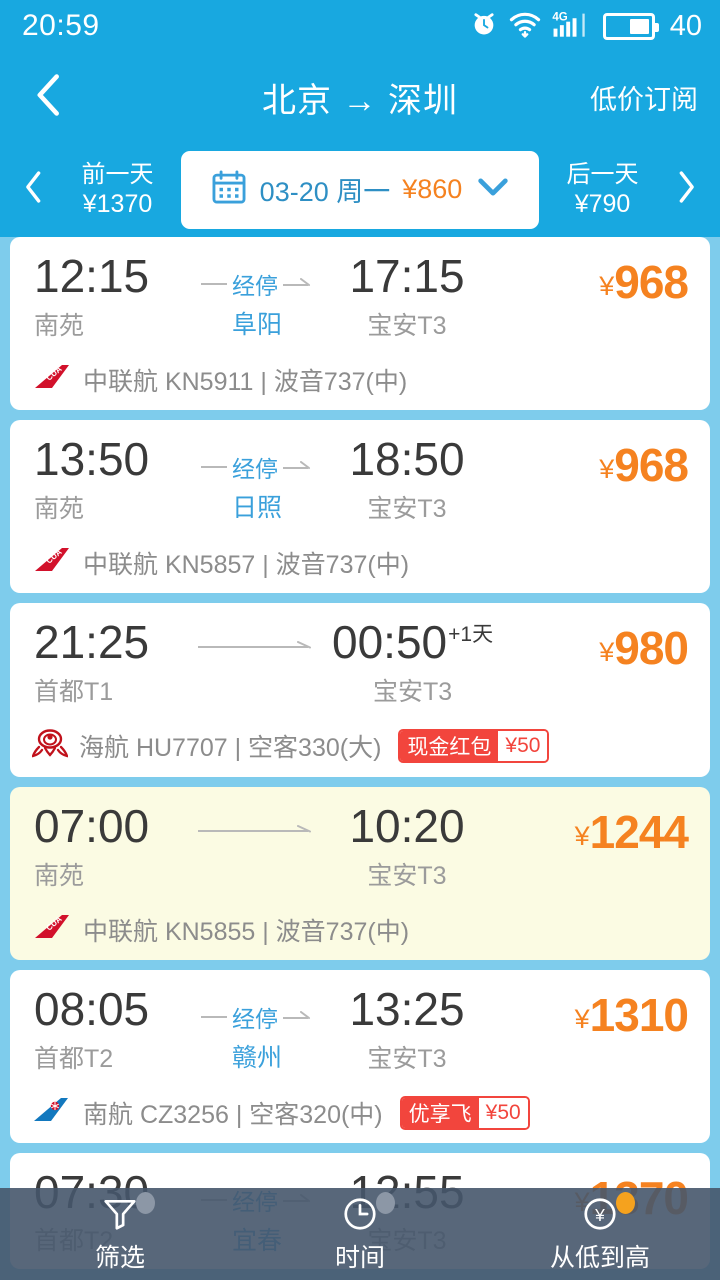 This screenshot has width=720, height=1280. Describe the element at coordinates (49, 97) in the screenshot. I see `back-button` at that location.